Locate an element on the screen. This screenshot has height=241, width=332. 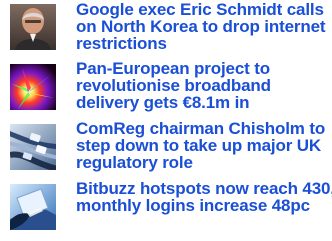
laptop-user-thumbnail-icon is located at coordinates (33, 207).